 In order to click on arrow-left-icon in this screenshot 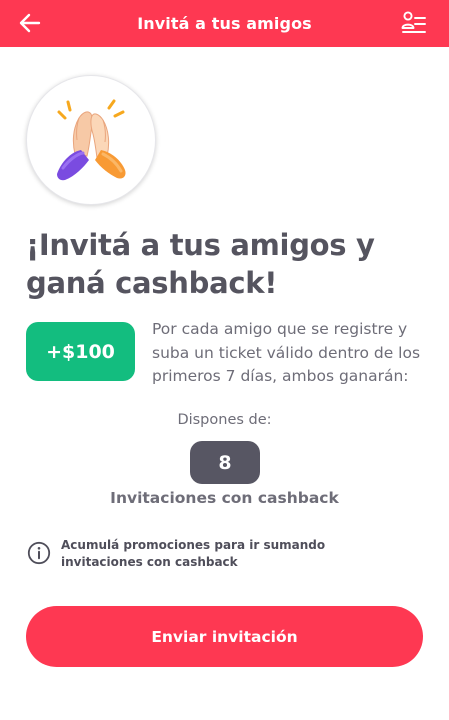, I will do `click(30, 23)`.